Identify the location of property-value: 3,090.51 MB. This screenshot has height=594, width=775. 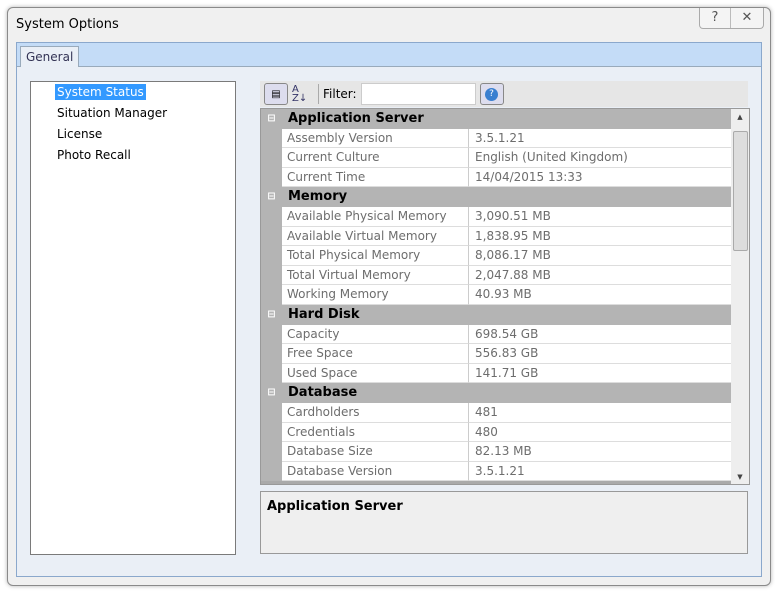
(600, 216).